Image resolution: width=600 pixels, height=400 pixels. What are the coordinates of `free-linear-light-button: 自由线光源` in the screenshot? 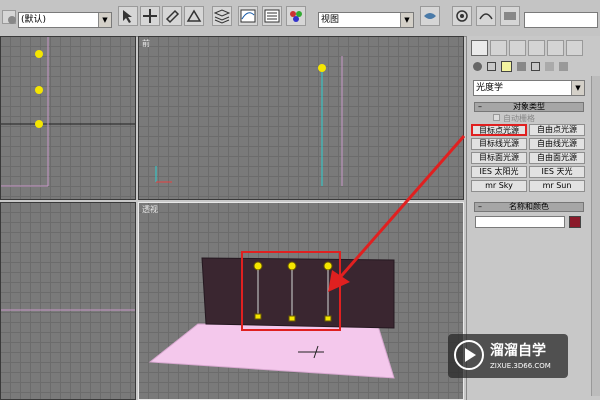 It's located at (557, 144).